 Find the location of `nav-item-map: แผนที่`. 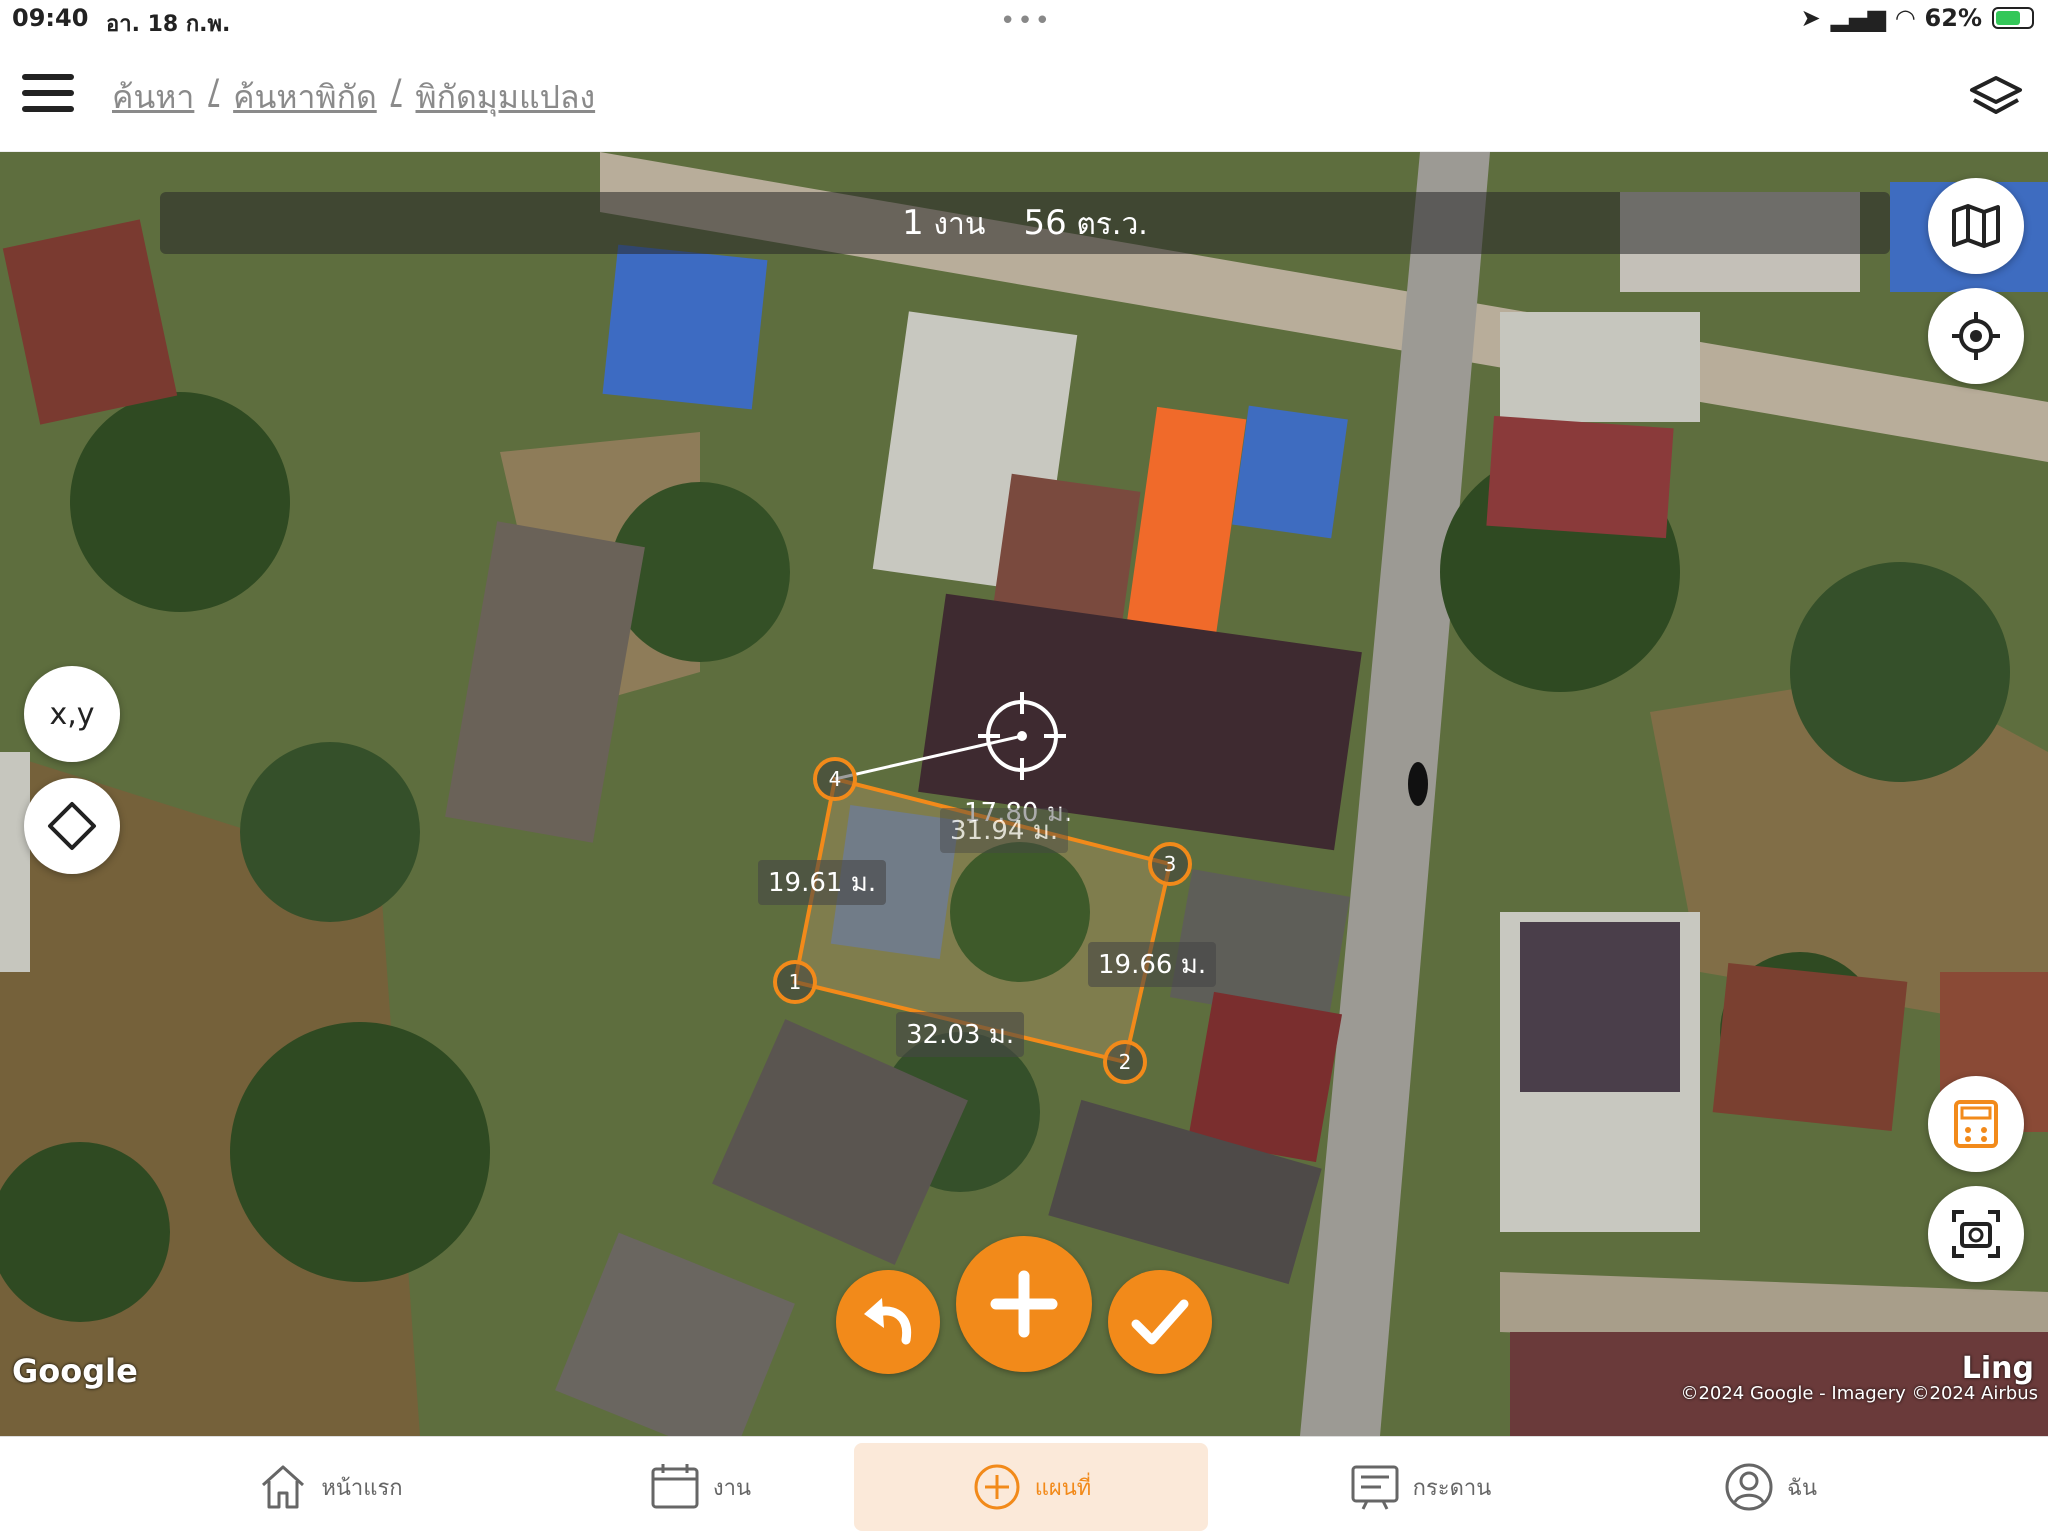

nav-item-map: แผนที่ is located at coordinates (1031, 1487).